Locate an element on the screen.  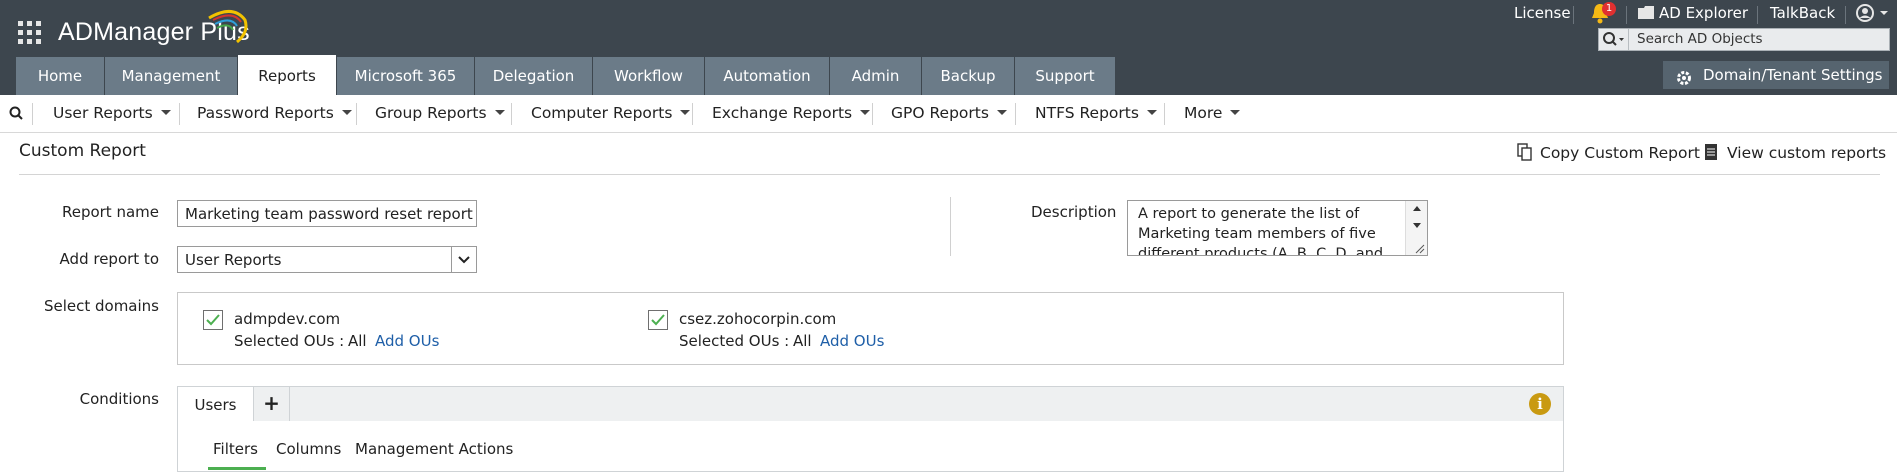
nav-password-reports: Password Reports is located at coordinates (274, 113).